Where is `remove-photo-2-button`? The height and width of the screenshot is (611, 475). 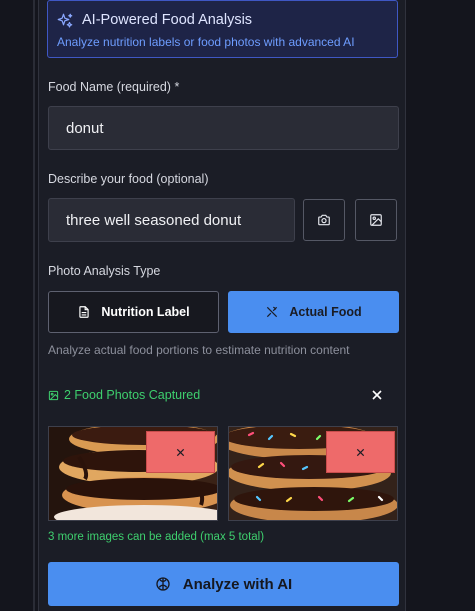 remove-photo-2-button is located at coordinates (360, 452).